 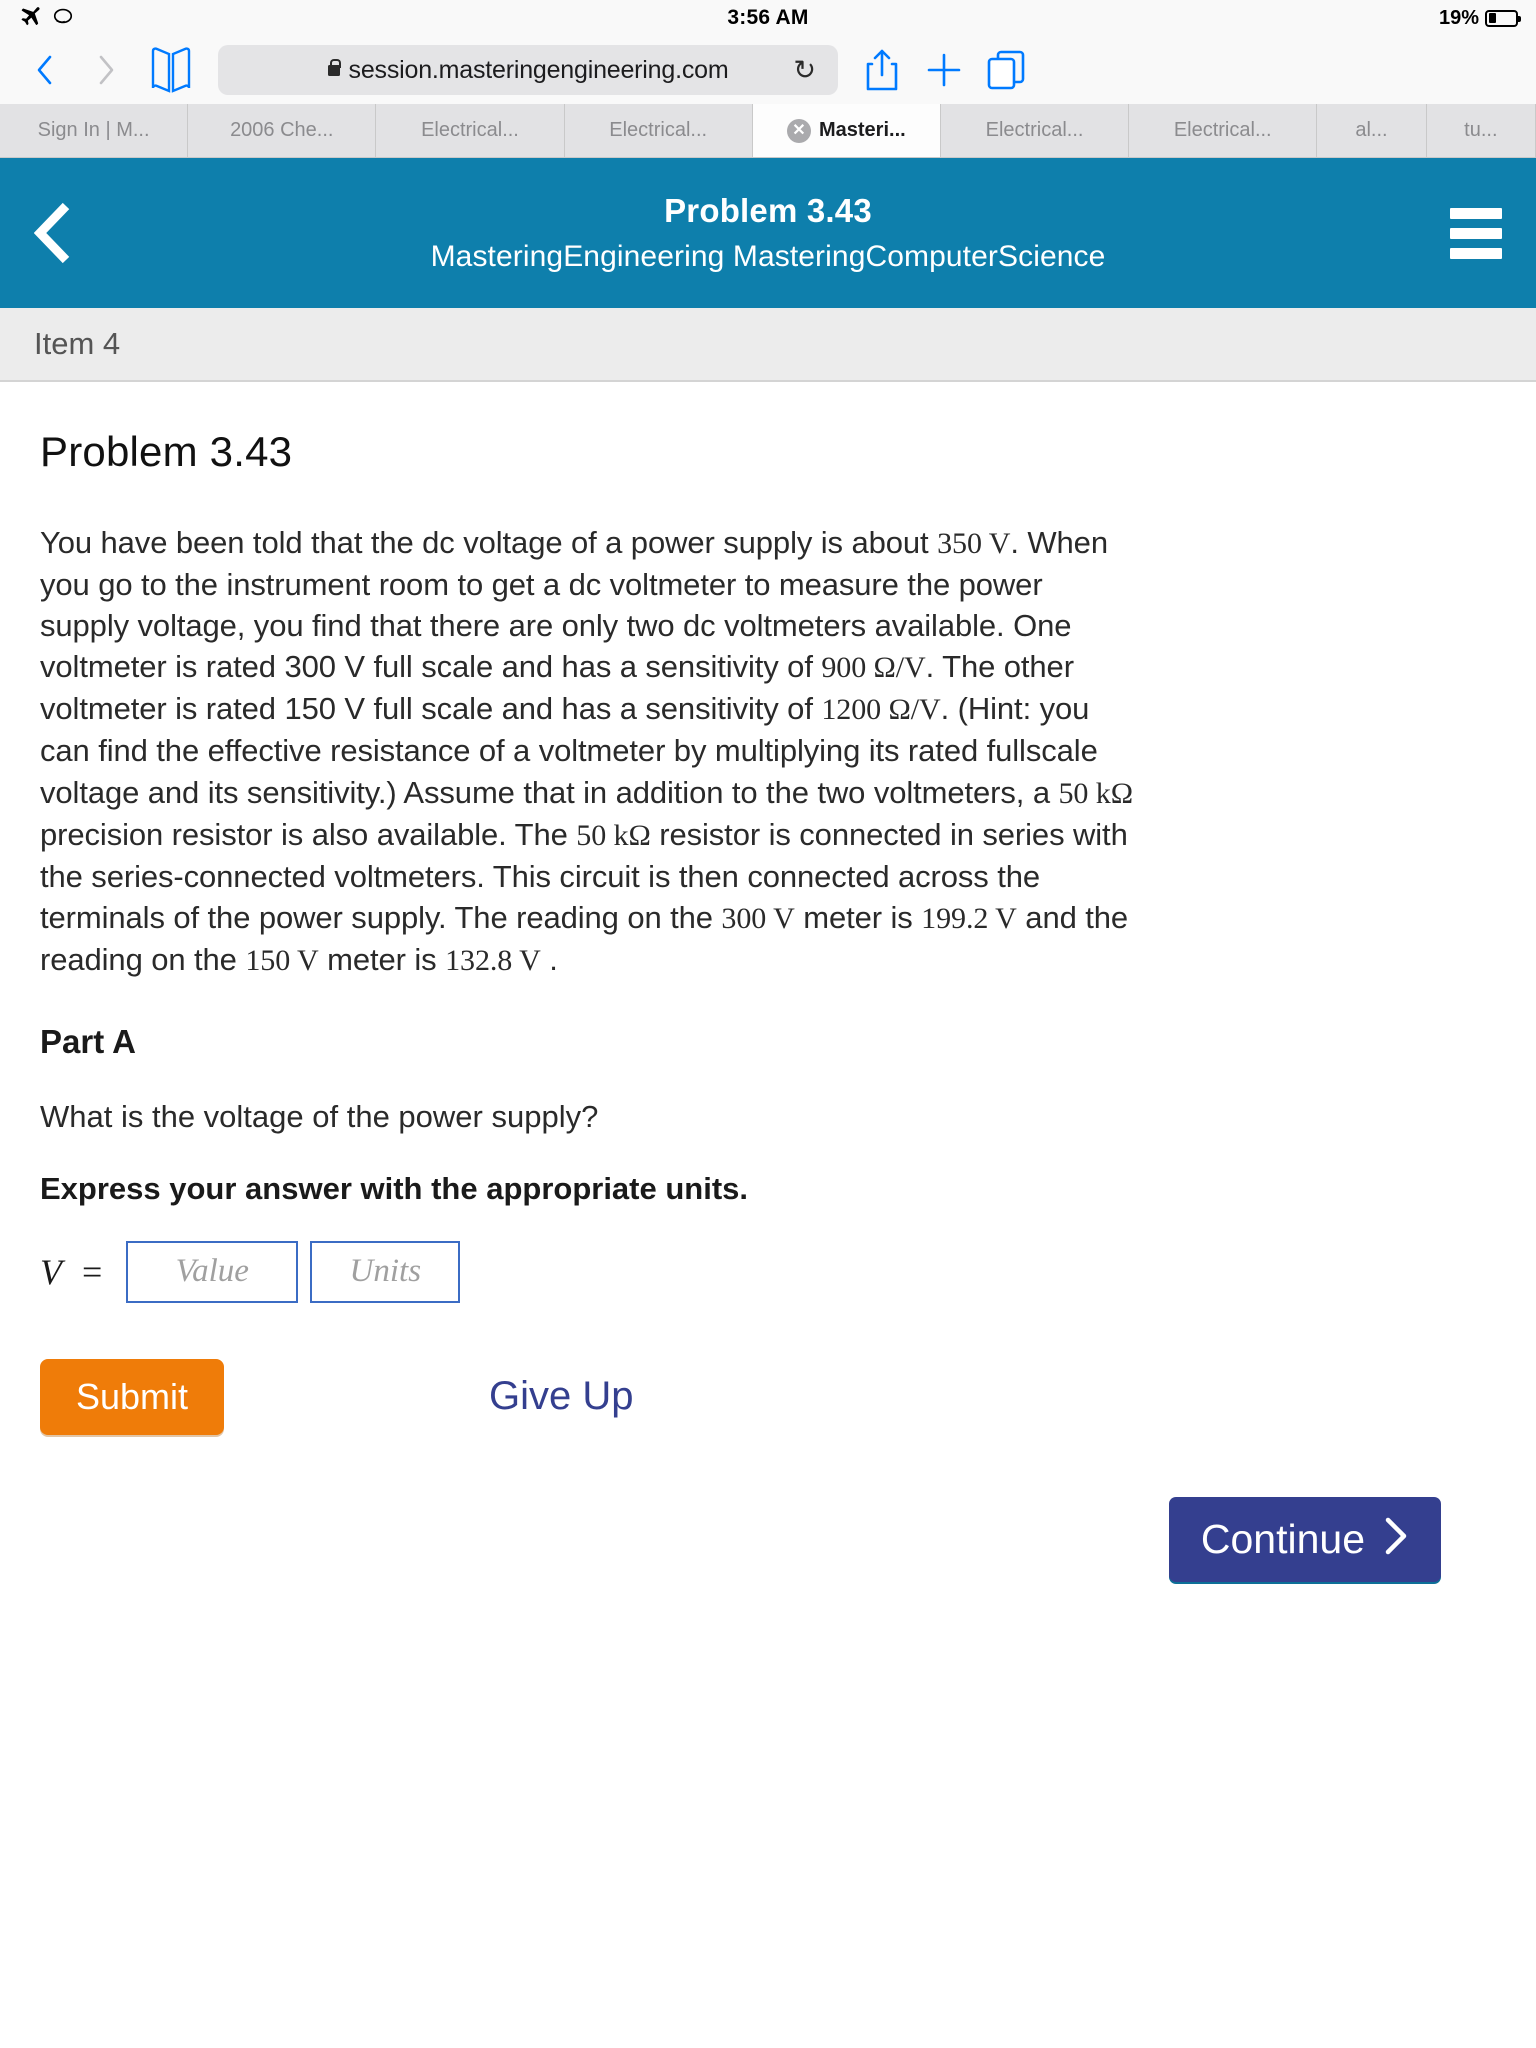 What do you see at coordinates (768, 1396) in the screenshot?
I see `action-button-row: Submit Give Up` at bounding box center [768, 1396].